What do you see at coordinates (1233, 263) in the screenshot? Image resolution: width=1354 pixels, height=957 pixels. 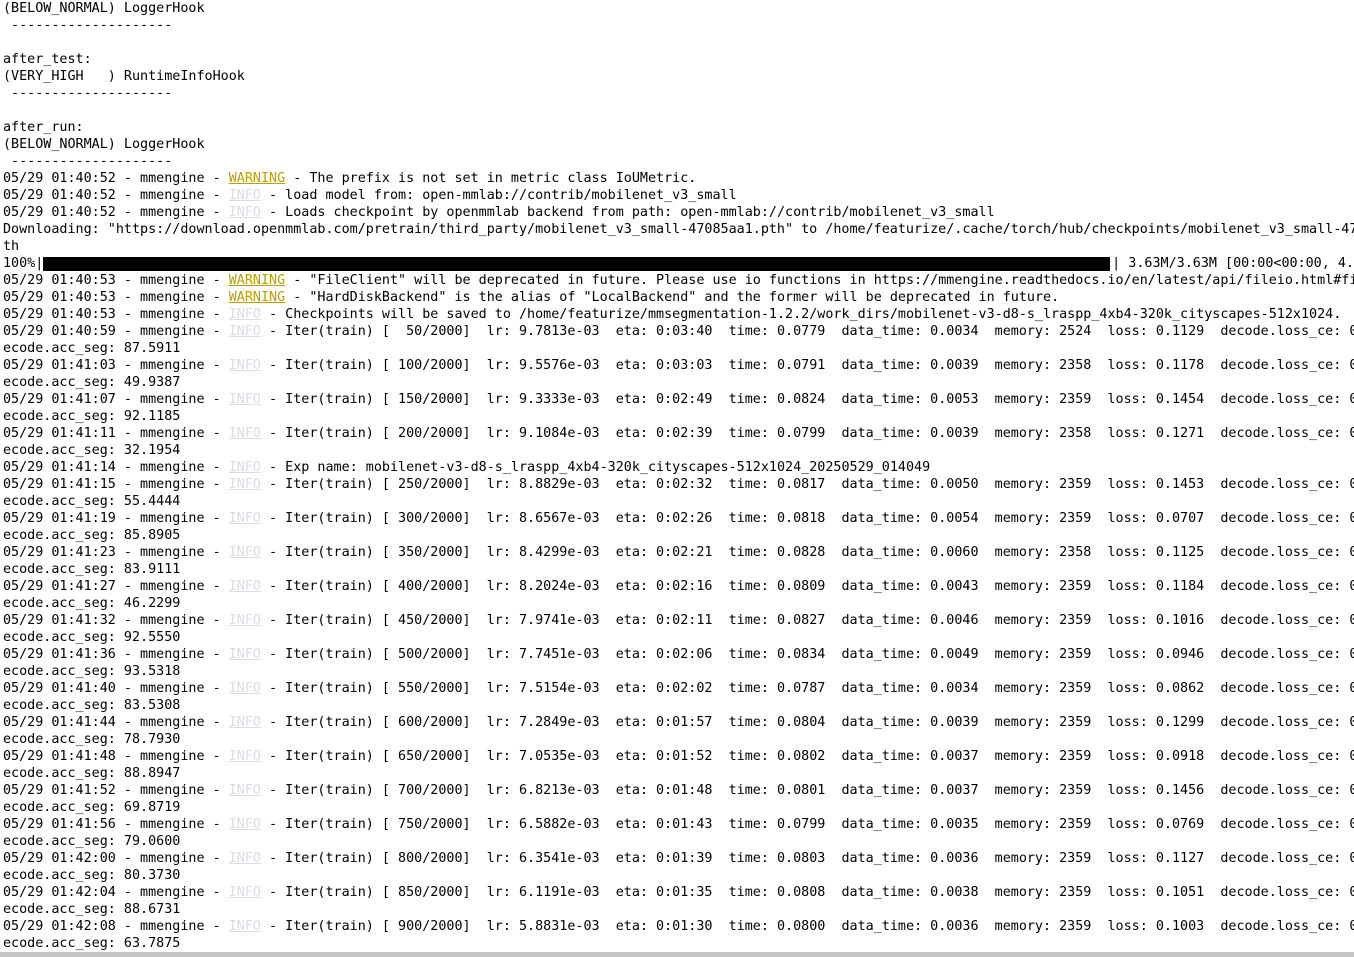 I see `progress-stats: | 3.63M/3.63M [00:00<00:00, 4.` at bounding box center [1233, 263].